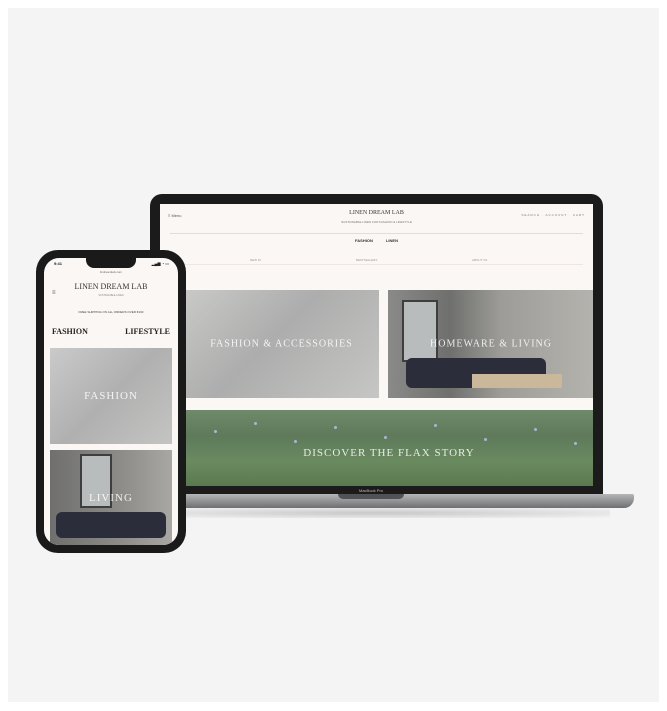 The image size is (667, 711). What do you see at coordinates (375, 513) in the screenshot?
I see `laptop-shadow` at bounding box center [375, 513].